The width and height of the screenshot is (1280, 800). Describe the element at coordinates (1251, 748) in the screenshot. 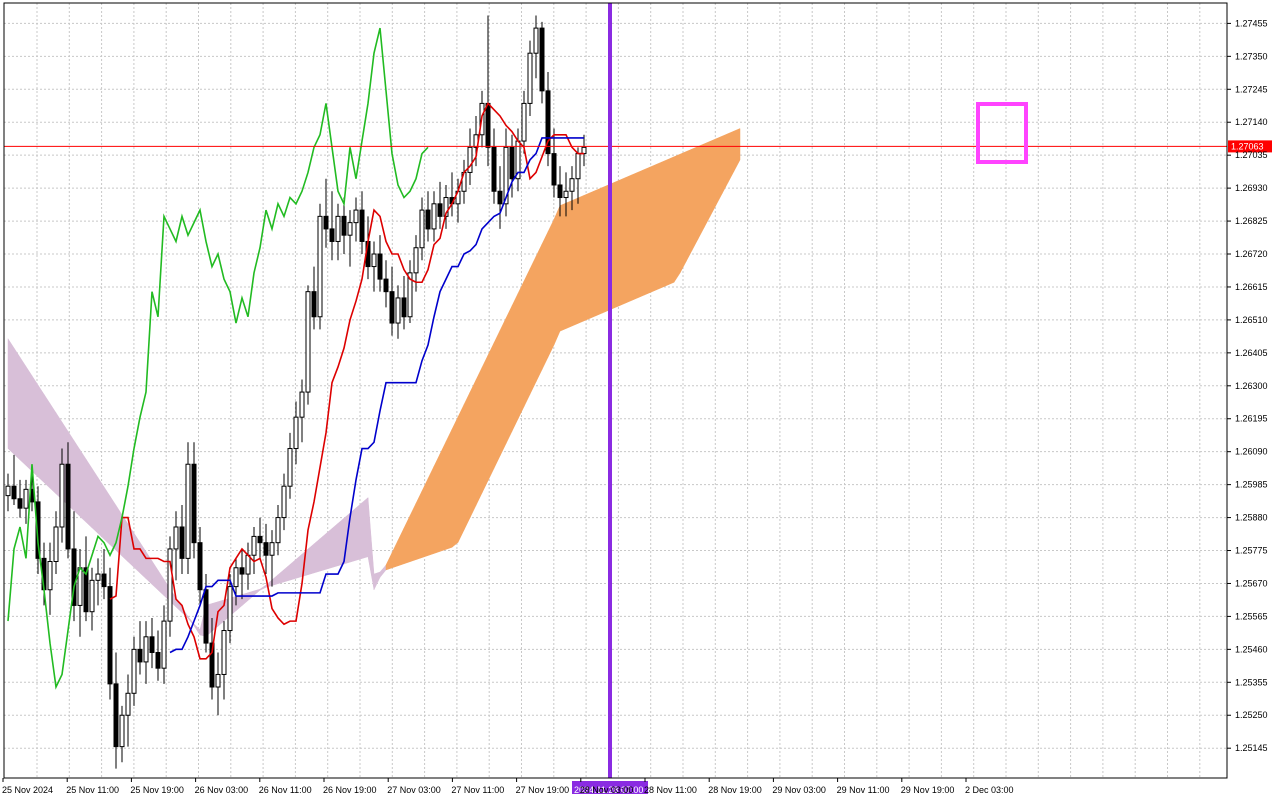

I see `y-tick-label: 1.25145` at that location.